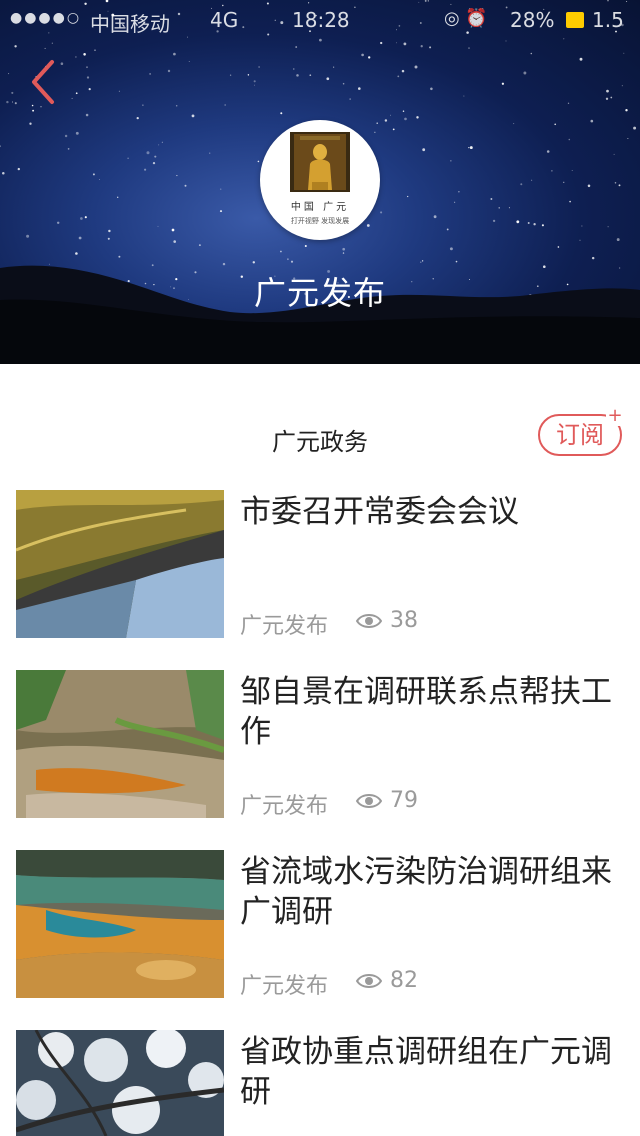  I want to click on channel-name: 广元发布, so click(319, 293).